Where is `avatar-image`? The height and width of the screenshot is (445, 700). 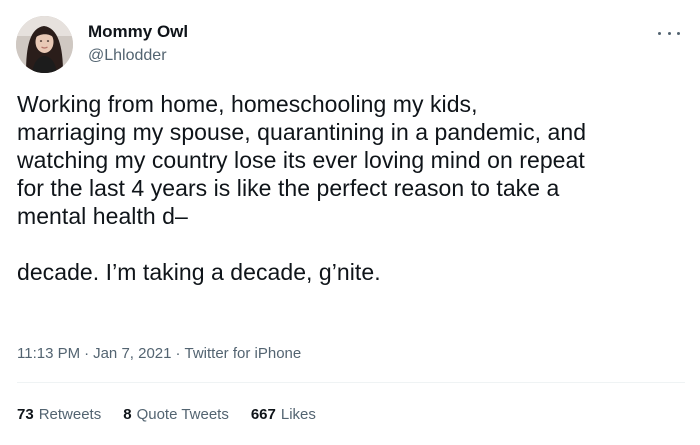 avatar-image is located at coordinates (44, 44).